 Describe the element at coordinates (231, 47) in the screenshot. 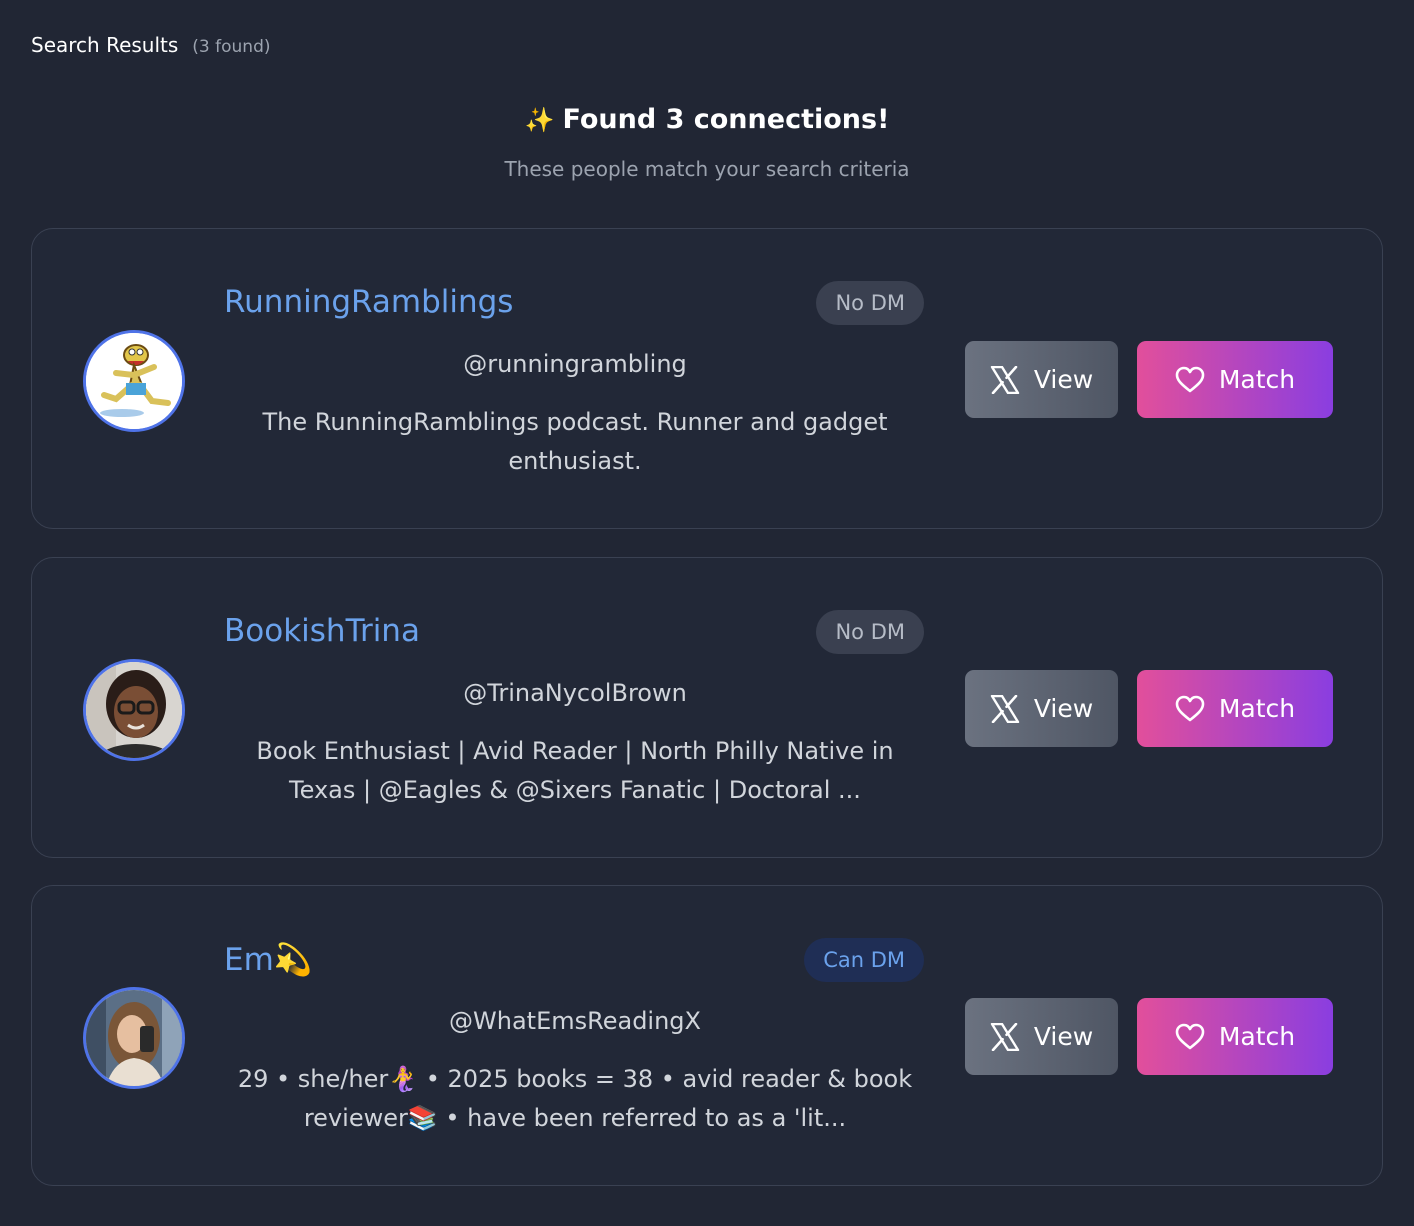

I see `results-count: (3 found)` at that location.